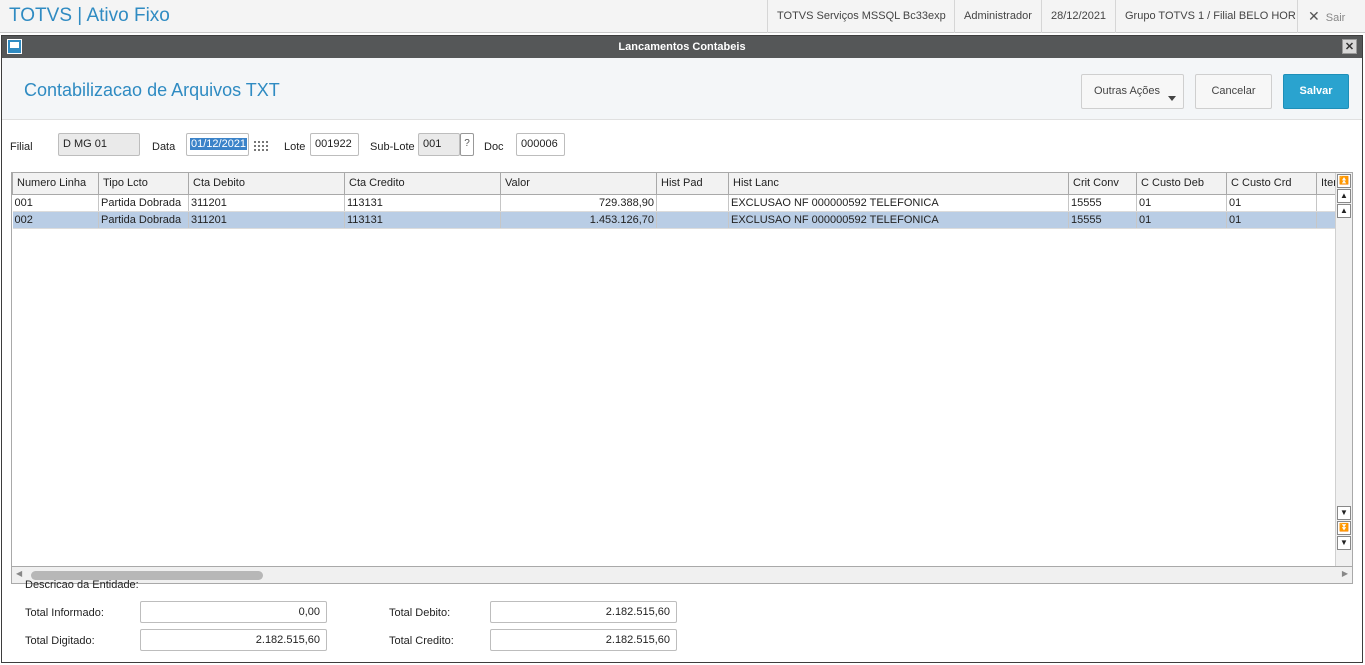  I want to click on column-header: C Custo Deb, so click(1181, 184).